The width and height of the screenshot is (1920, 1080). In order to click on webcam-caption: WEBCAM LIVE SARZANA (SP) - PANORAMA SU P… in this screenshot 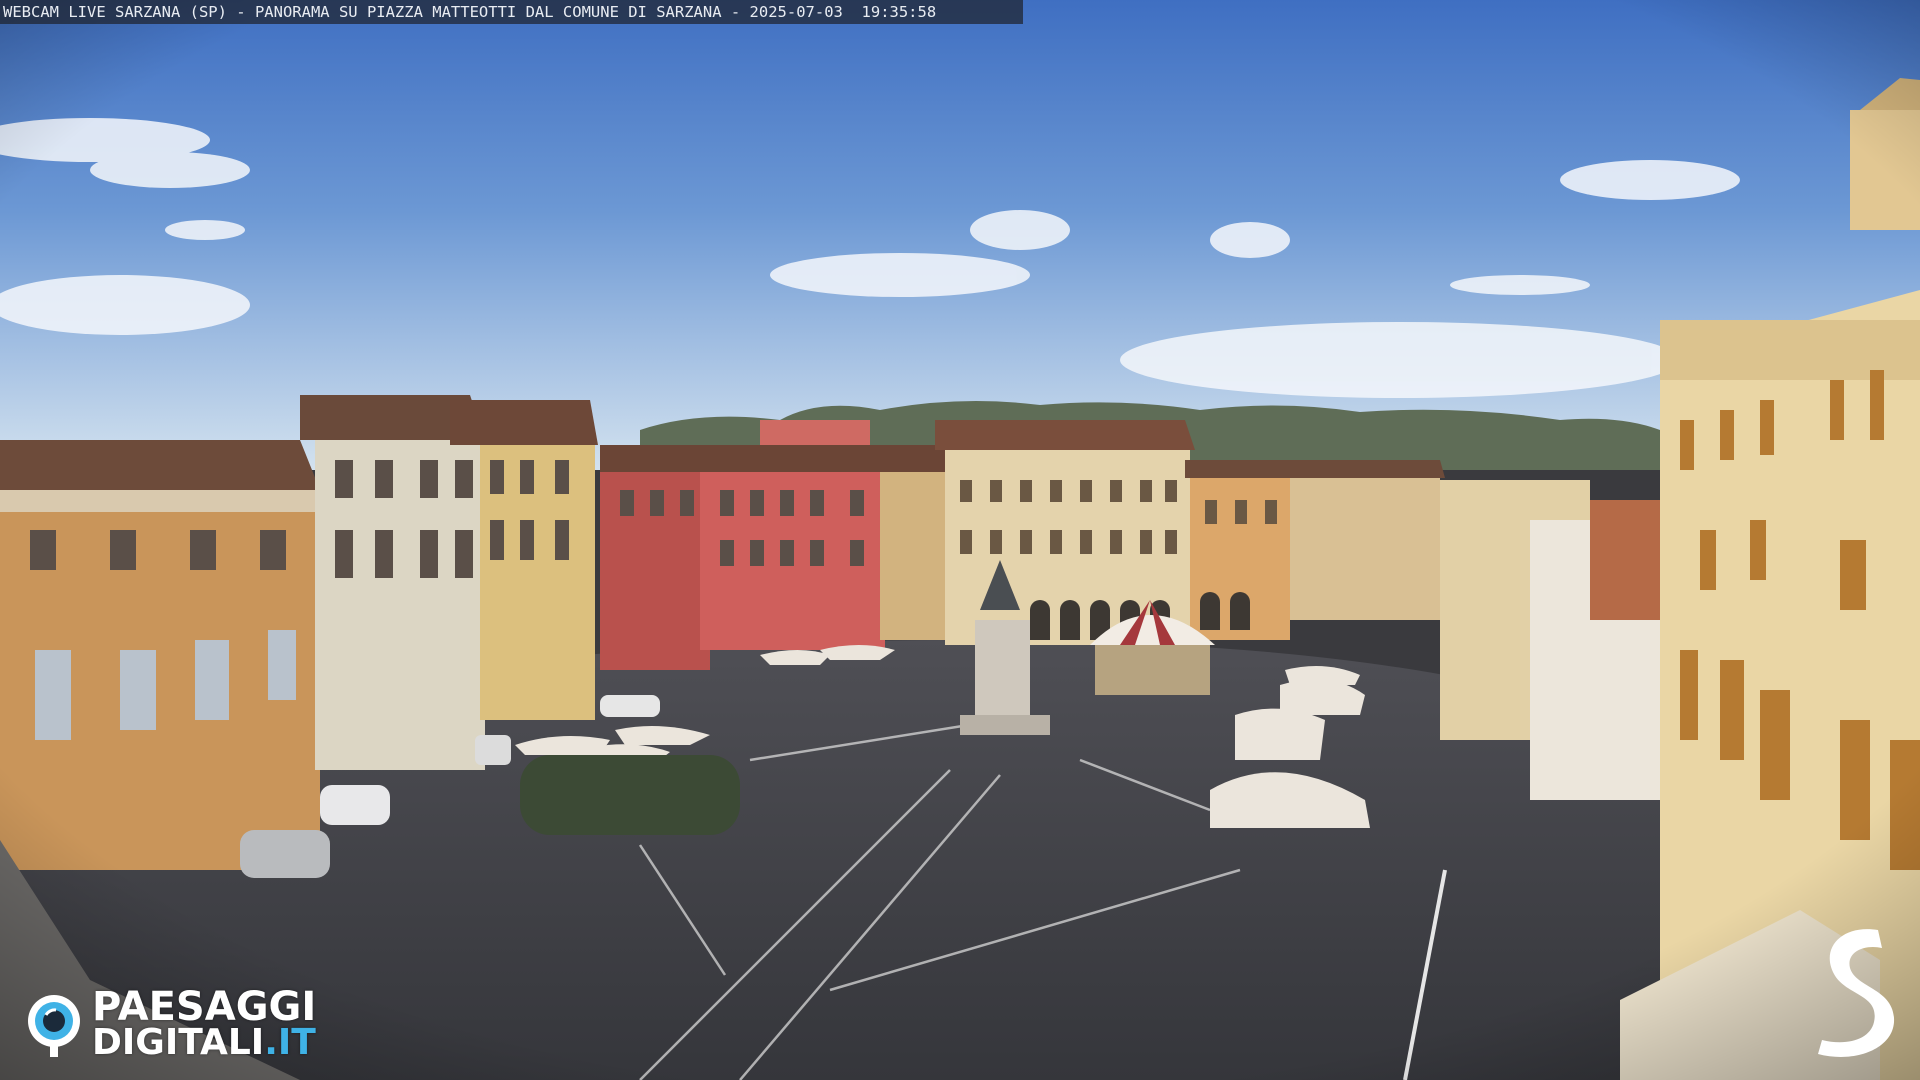, I will do `click(511, 12)`.